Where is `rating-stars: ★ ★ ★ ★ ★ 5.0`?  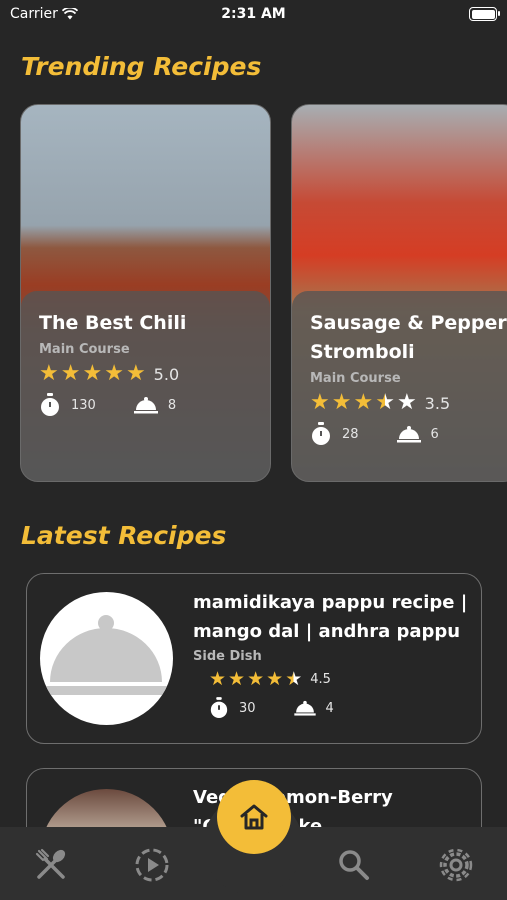 rating-stars: ★ ★ ★ ★ ★ 5.0 is located at coordinates (145, 374).